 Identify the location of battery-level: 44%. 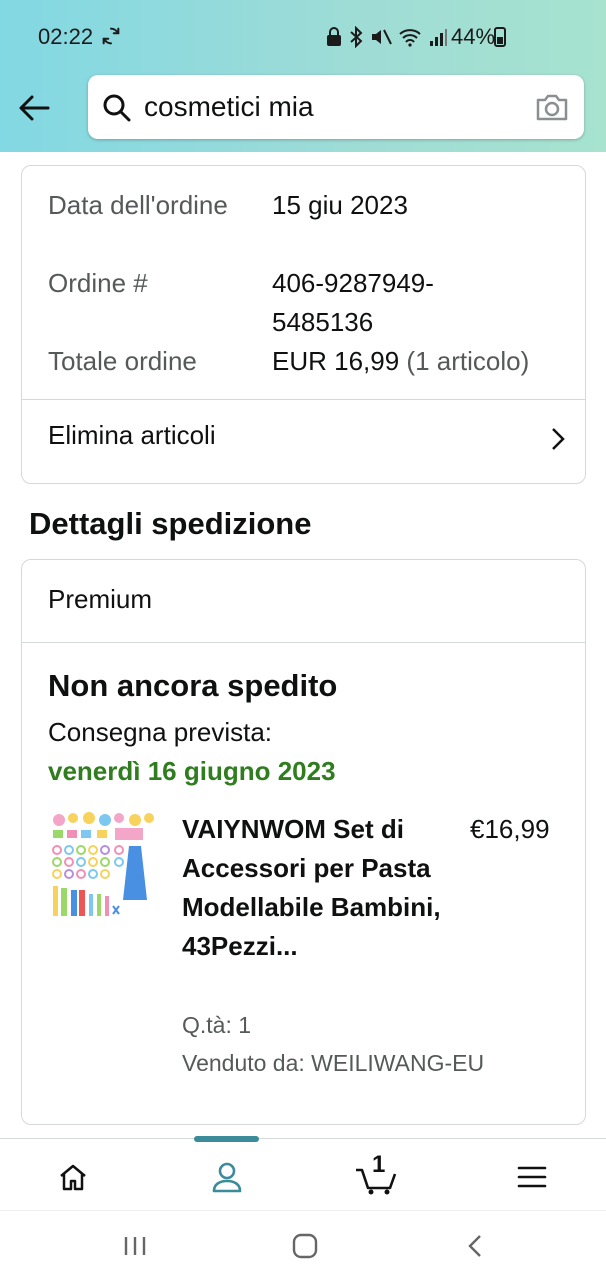
(473, 36).